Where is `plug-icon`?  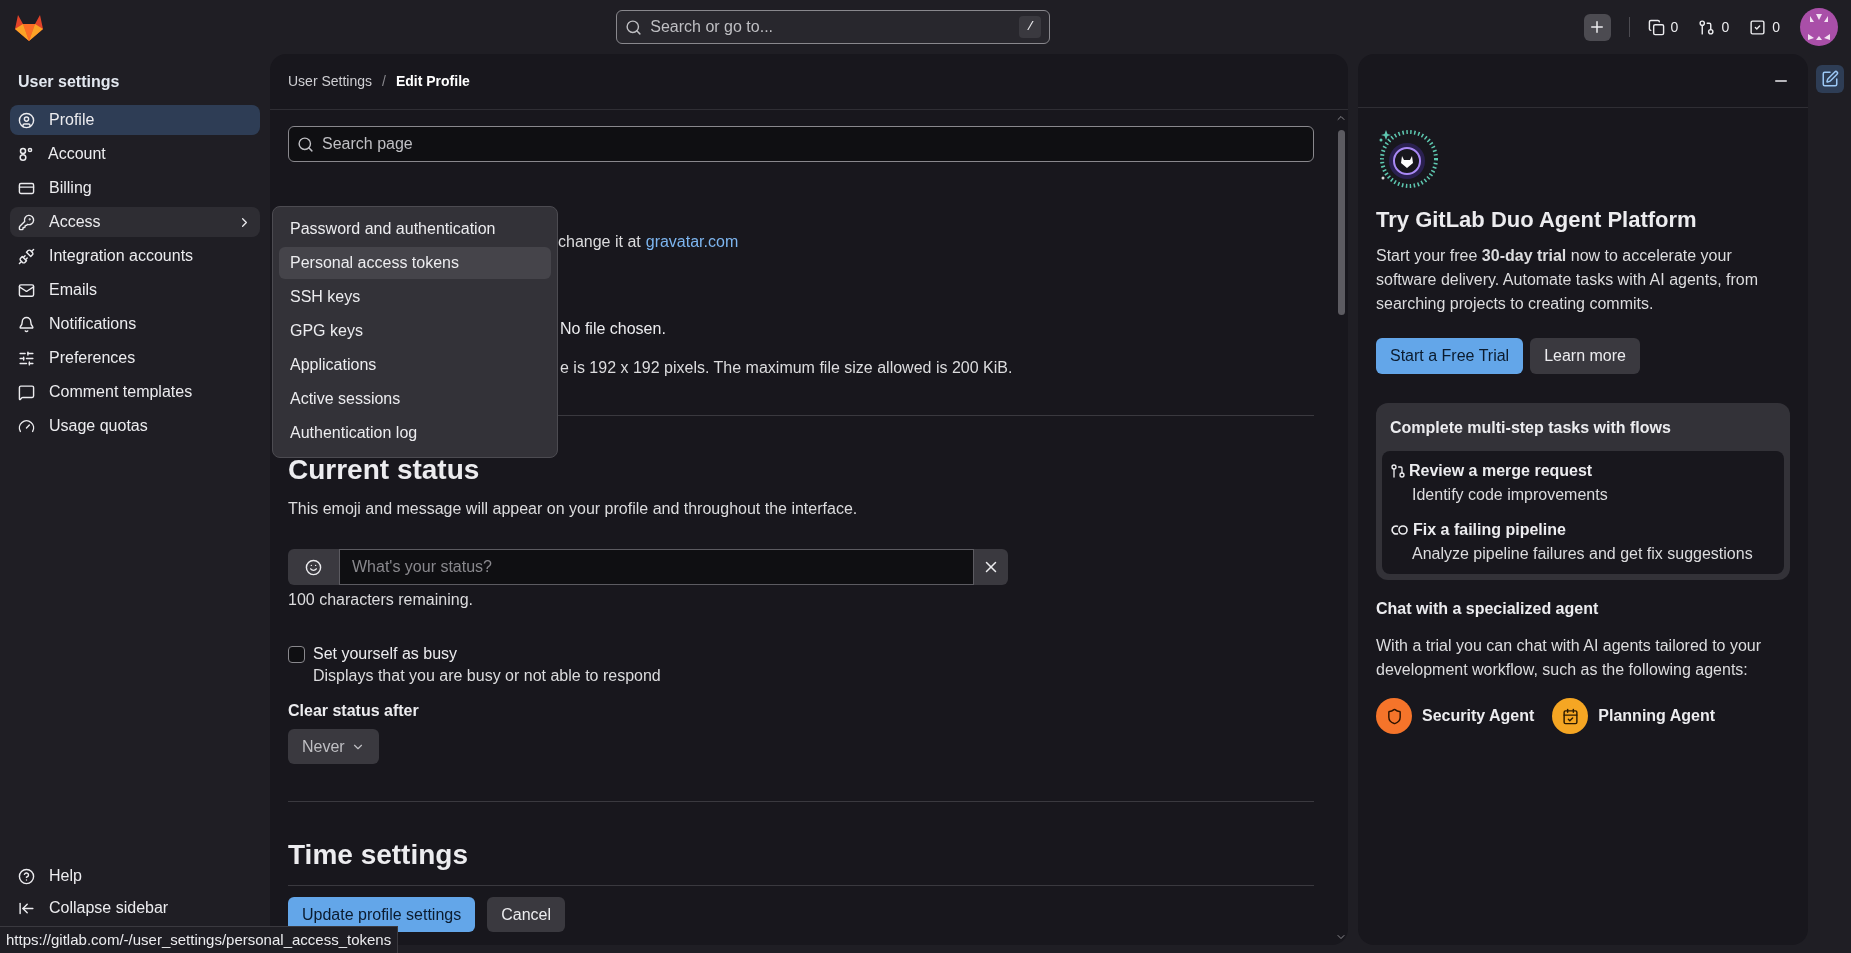 plug-icon is located at coordinates (26, 256).